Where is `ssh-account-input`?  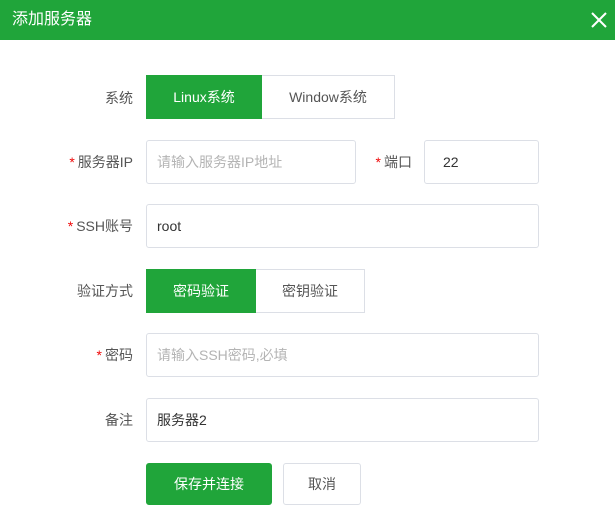
ssh-account-input is located at coordinates (342, 226).